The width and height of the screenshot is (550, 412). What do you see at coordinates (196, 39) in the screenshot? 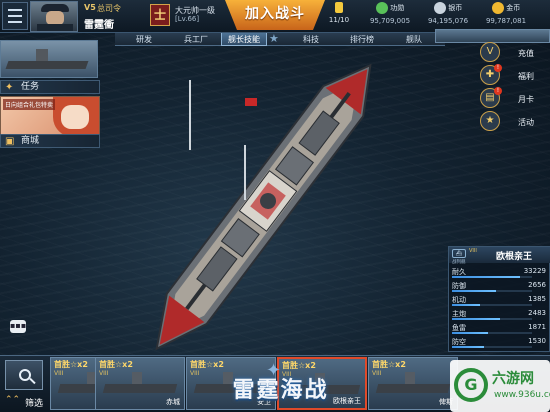
I see `tab-arsenal: 兵工厂` at bounding box center [196, 39].